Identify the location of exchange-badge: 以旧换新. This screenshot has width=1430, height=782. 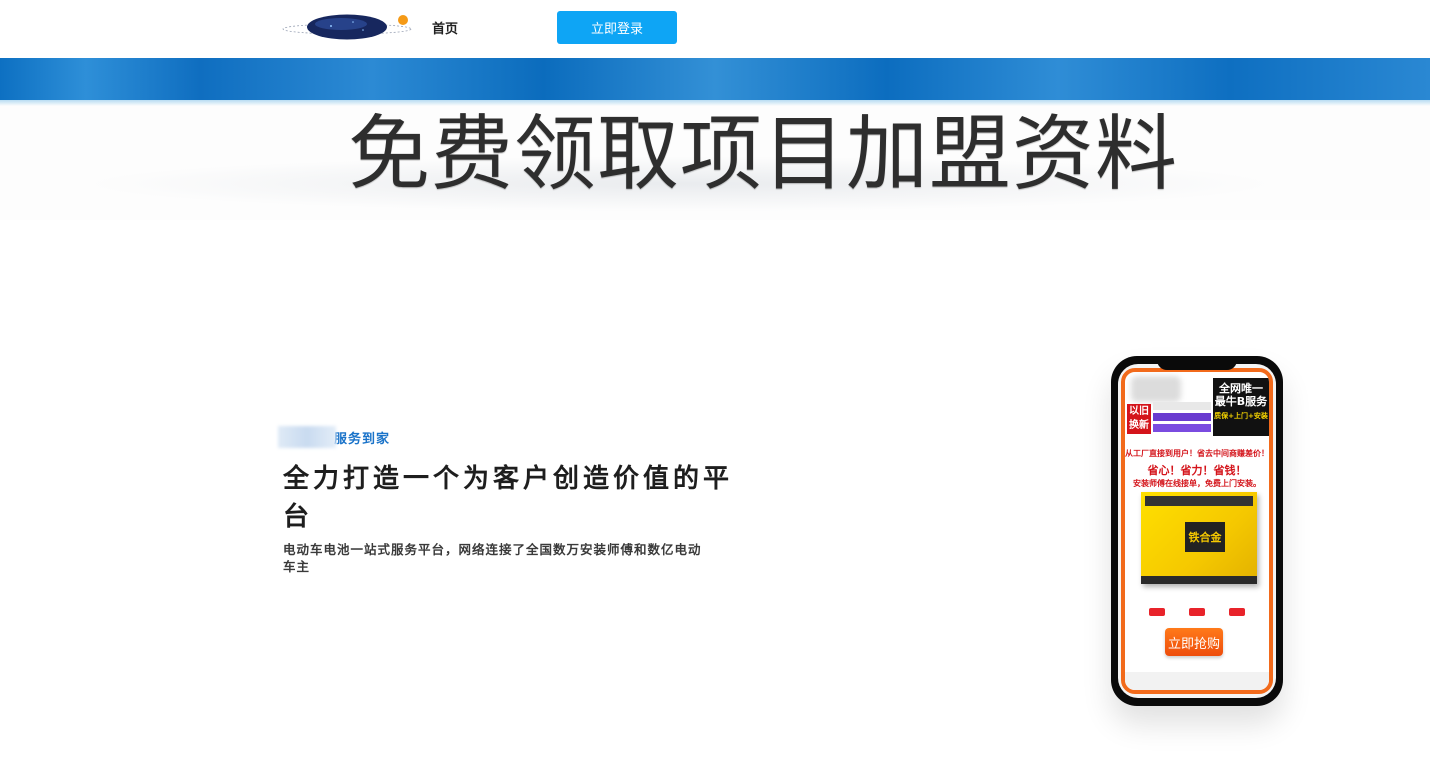
(1139, 419).